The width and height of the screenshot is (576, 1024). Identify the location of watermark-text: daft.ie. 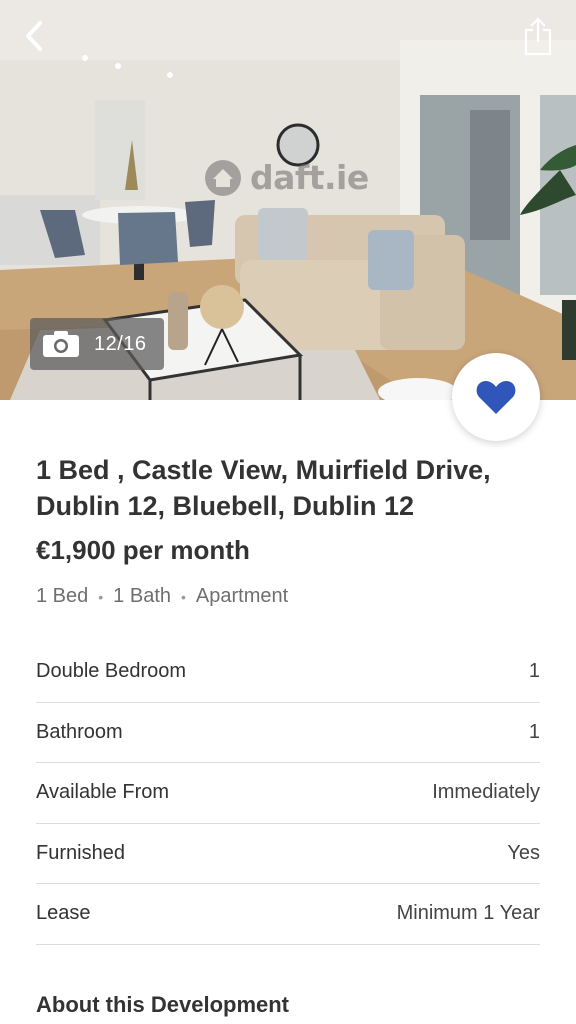
(309, 177).